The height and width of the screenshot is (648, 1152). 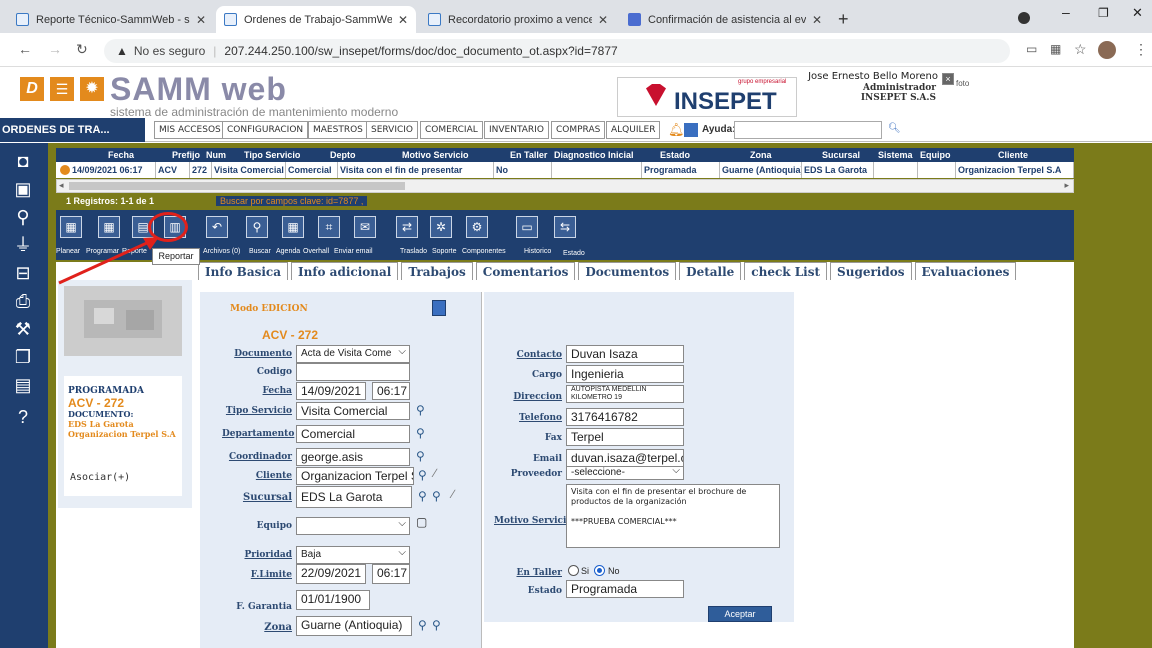 I want to click on document-icon: ▢, so click(x=421, y=522).